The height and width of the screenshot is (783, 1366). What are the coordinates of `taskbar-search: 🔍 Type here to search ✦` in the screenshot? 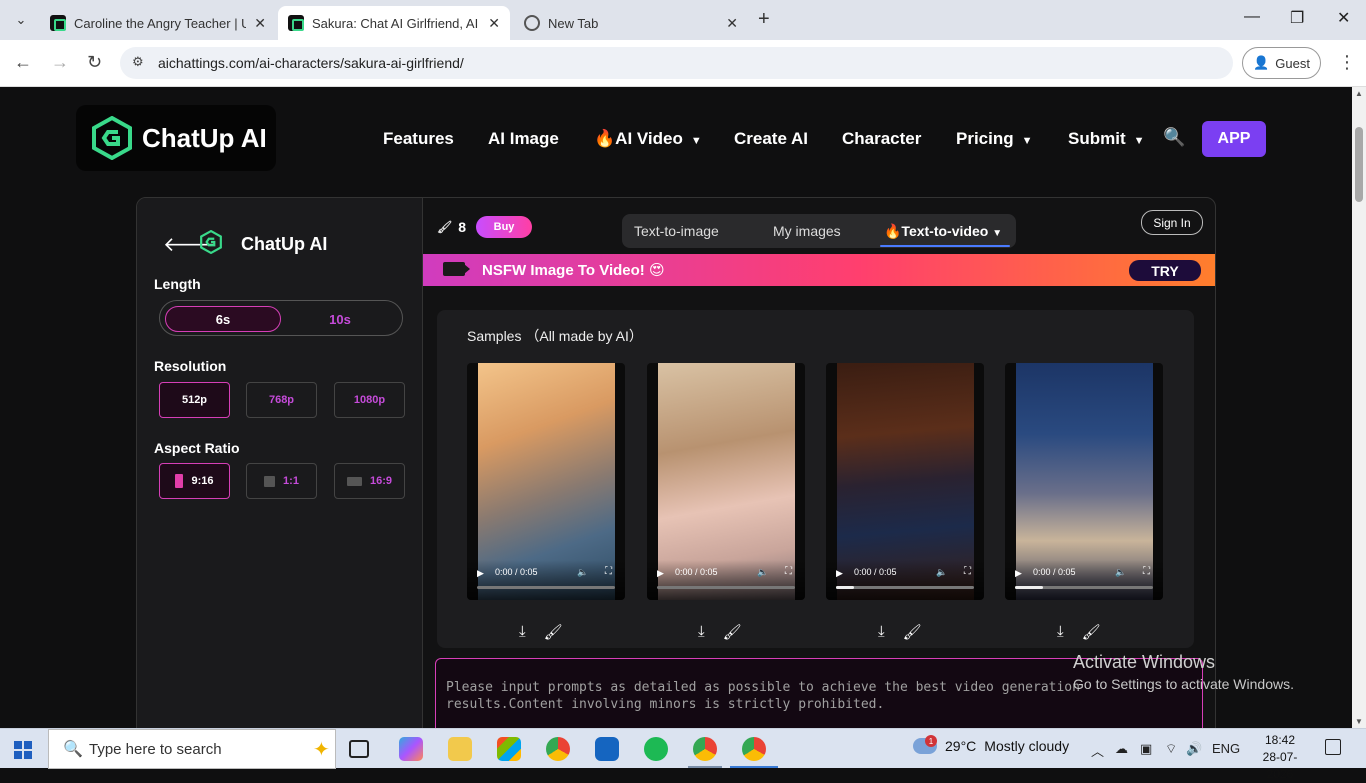 It's located at (192, 749).